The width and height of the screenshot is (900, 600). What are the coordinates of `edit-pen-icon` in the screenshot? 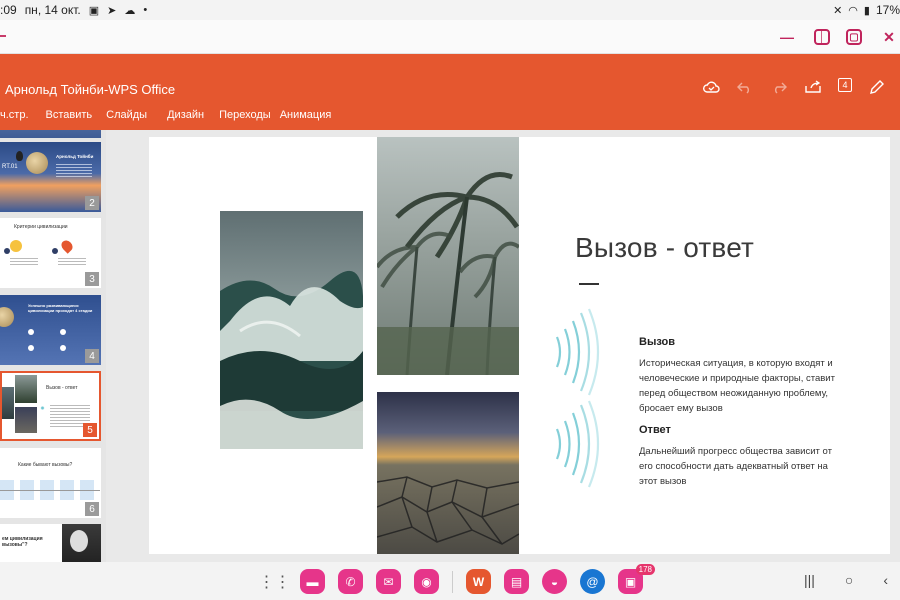 It's located at (877, 87).